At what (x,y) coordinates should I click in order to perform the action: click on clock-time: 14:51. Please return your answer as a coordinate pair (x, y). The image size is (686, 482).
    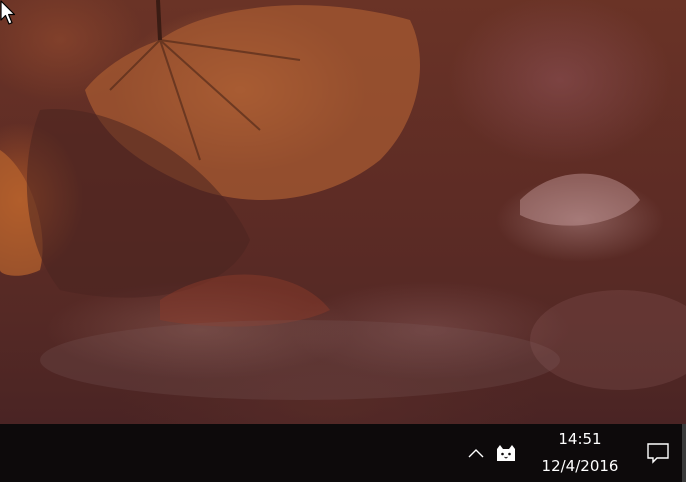
    Looking at the image, I should click on (580, 439).